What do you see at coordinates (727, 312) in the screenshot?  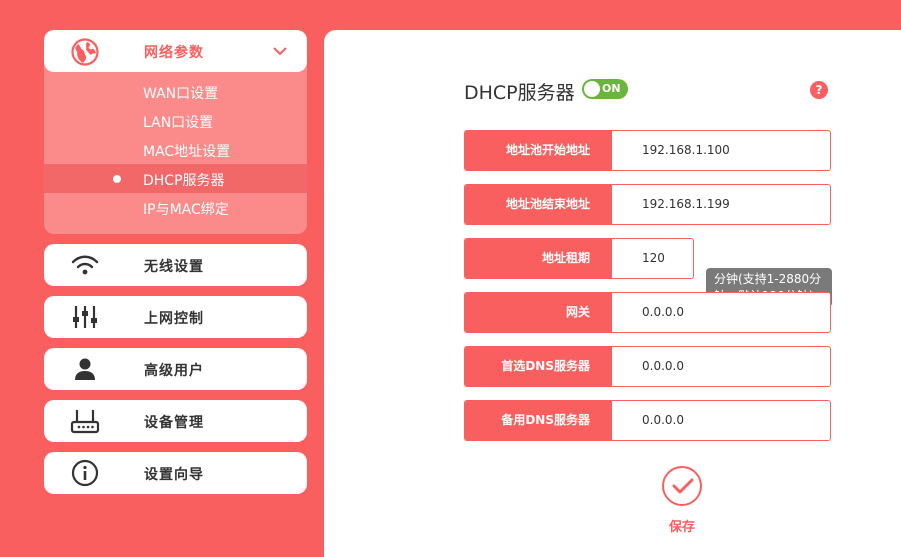 I see `gateway-input` at bounding box center [727, 312].